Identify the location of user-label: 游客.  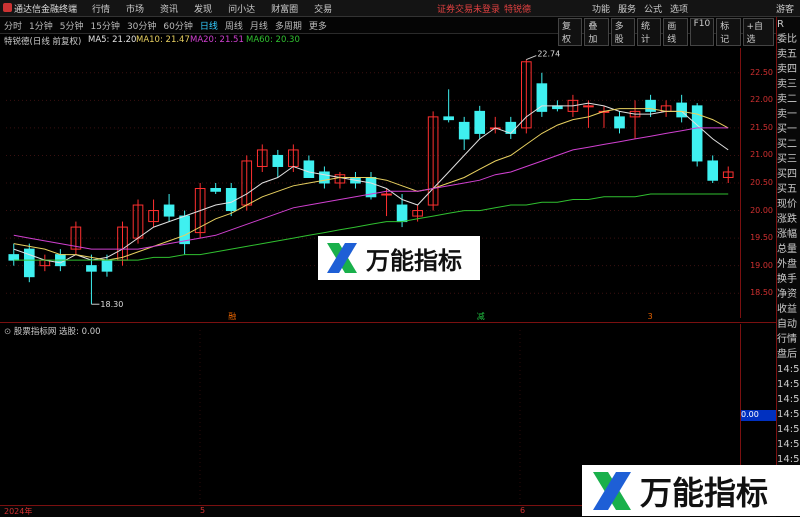
(785, 8).